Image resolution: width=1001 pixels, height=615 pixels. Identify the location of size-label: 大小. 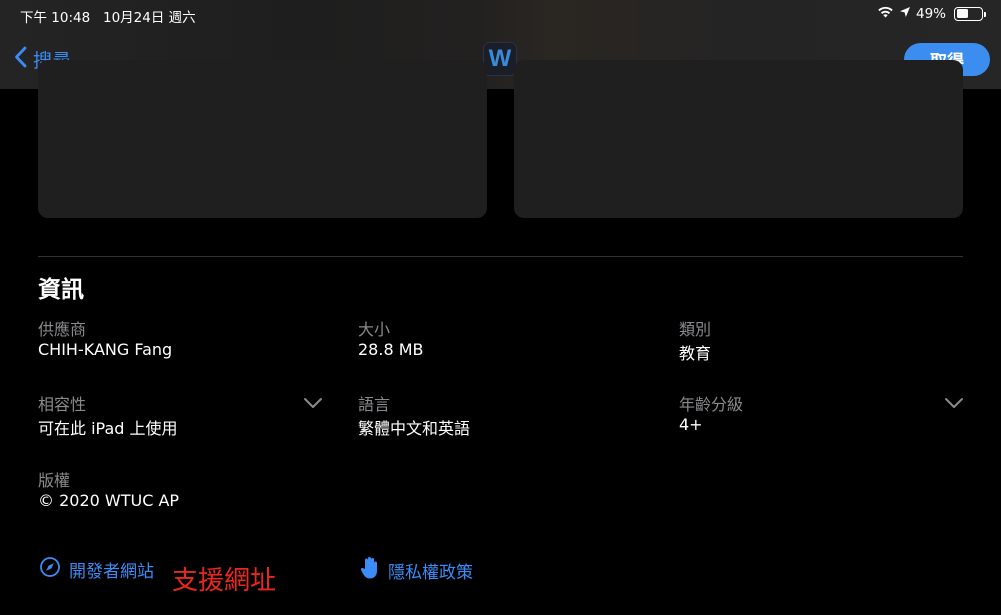
(374, 329).